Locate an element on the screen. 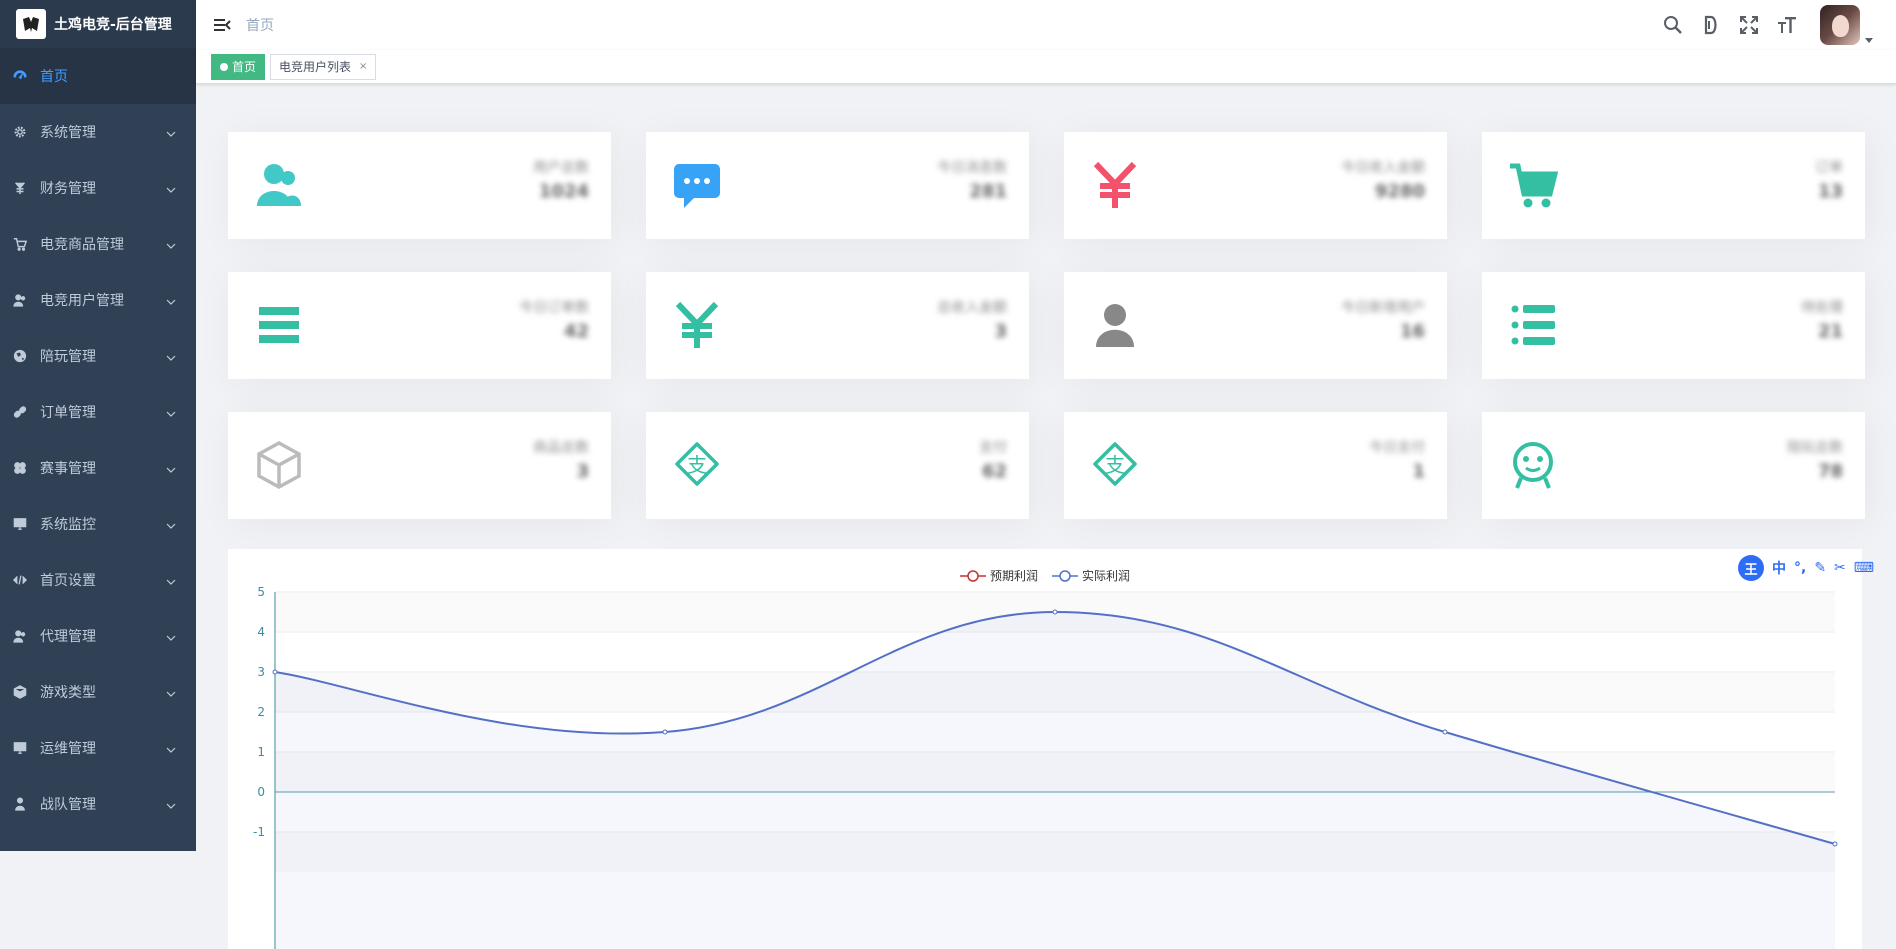 The image size is (1896, 949). card-value: 62 is located at coordinates (993, 472).